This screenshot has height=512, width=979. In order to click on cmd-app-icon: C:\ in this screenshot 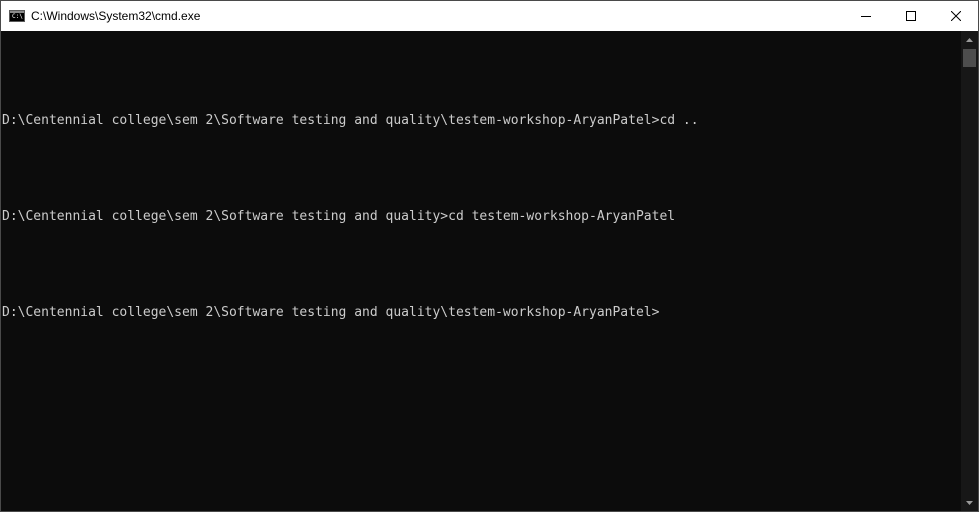, I will do `click(17, 16)`.